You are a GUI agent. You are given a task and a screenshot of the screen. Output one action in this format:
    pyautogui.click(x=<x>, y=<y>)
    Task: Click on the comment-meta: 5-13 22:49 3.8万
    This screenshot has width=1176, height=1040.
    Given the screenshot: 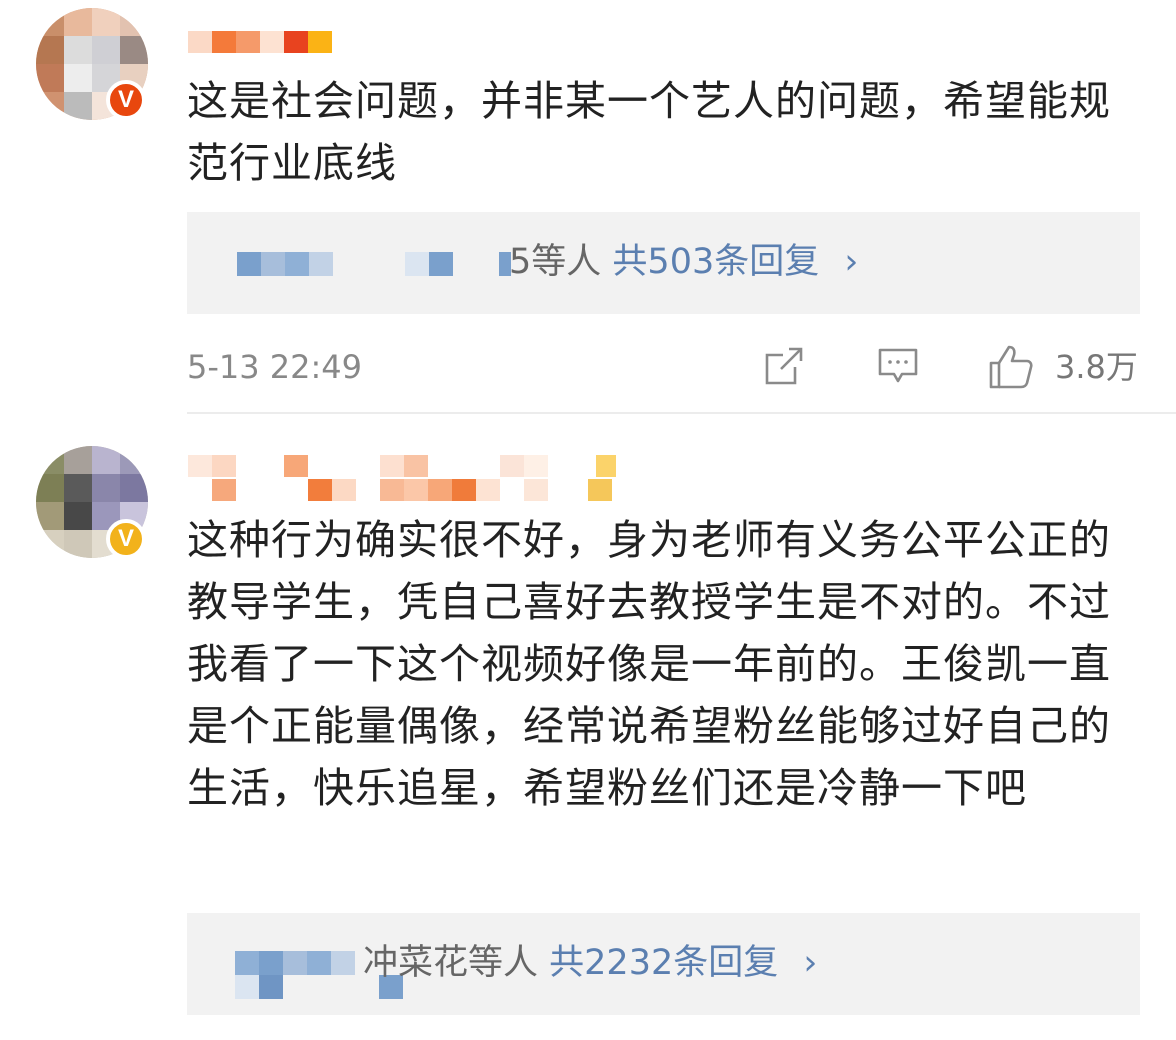 What is the action you would take?
    pyautogui.click(x=667, y=368)
    